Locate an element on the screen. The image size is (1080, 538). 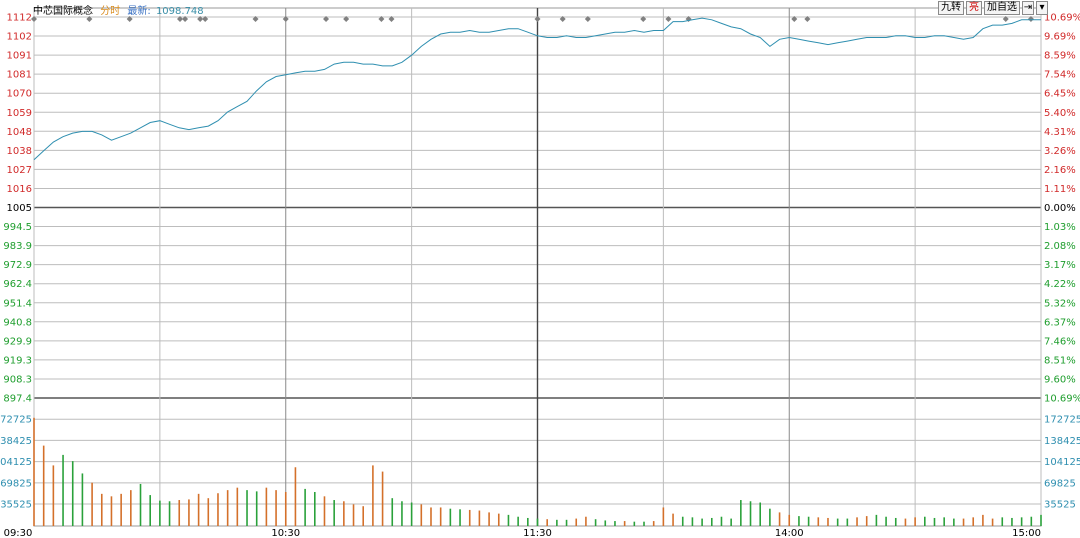
price-tick-label: 1038 is located at coordinates (19, 151).